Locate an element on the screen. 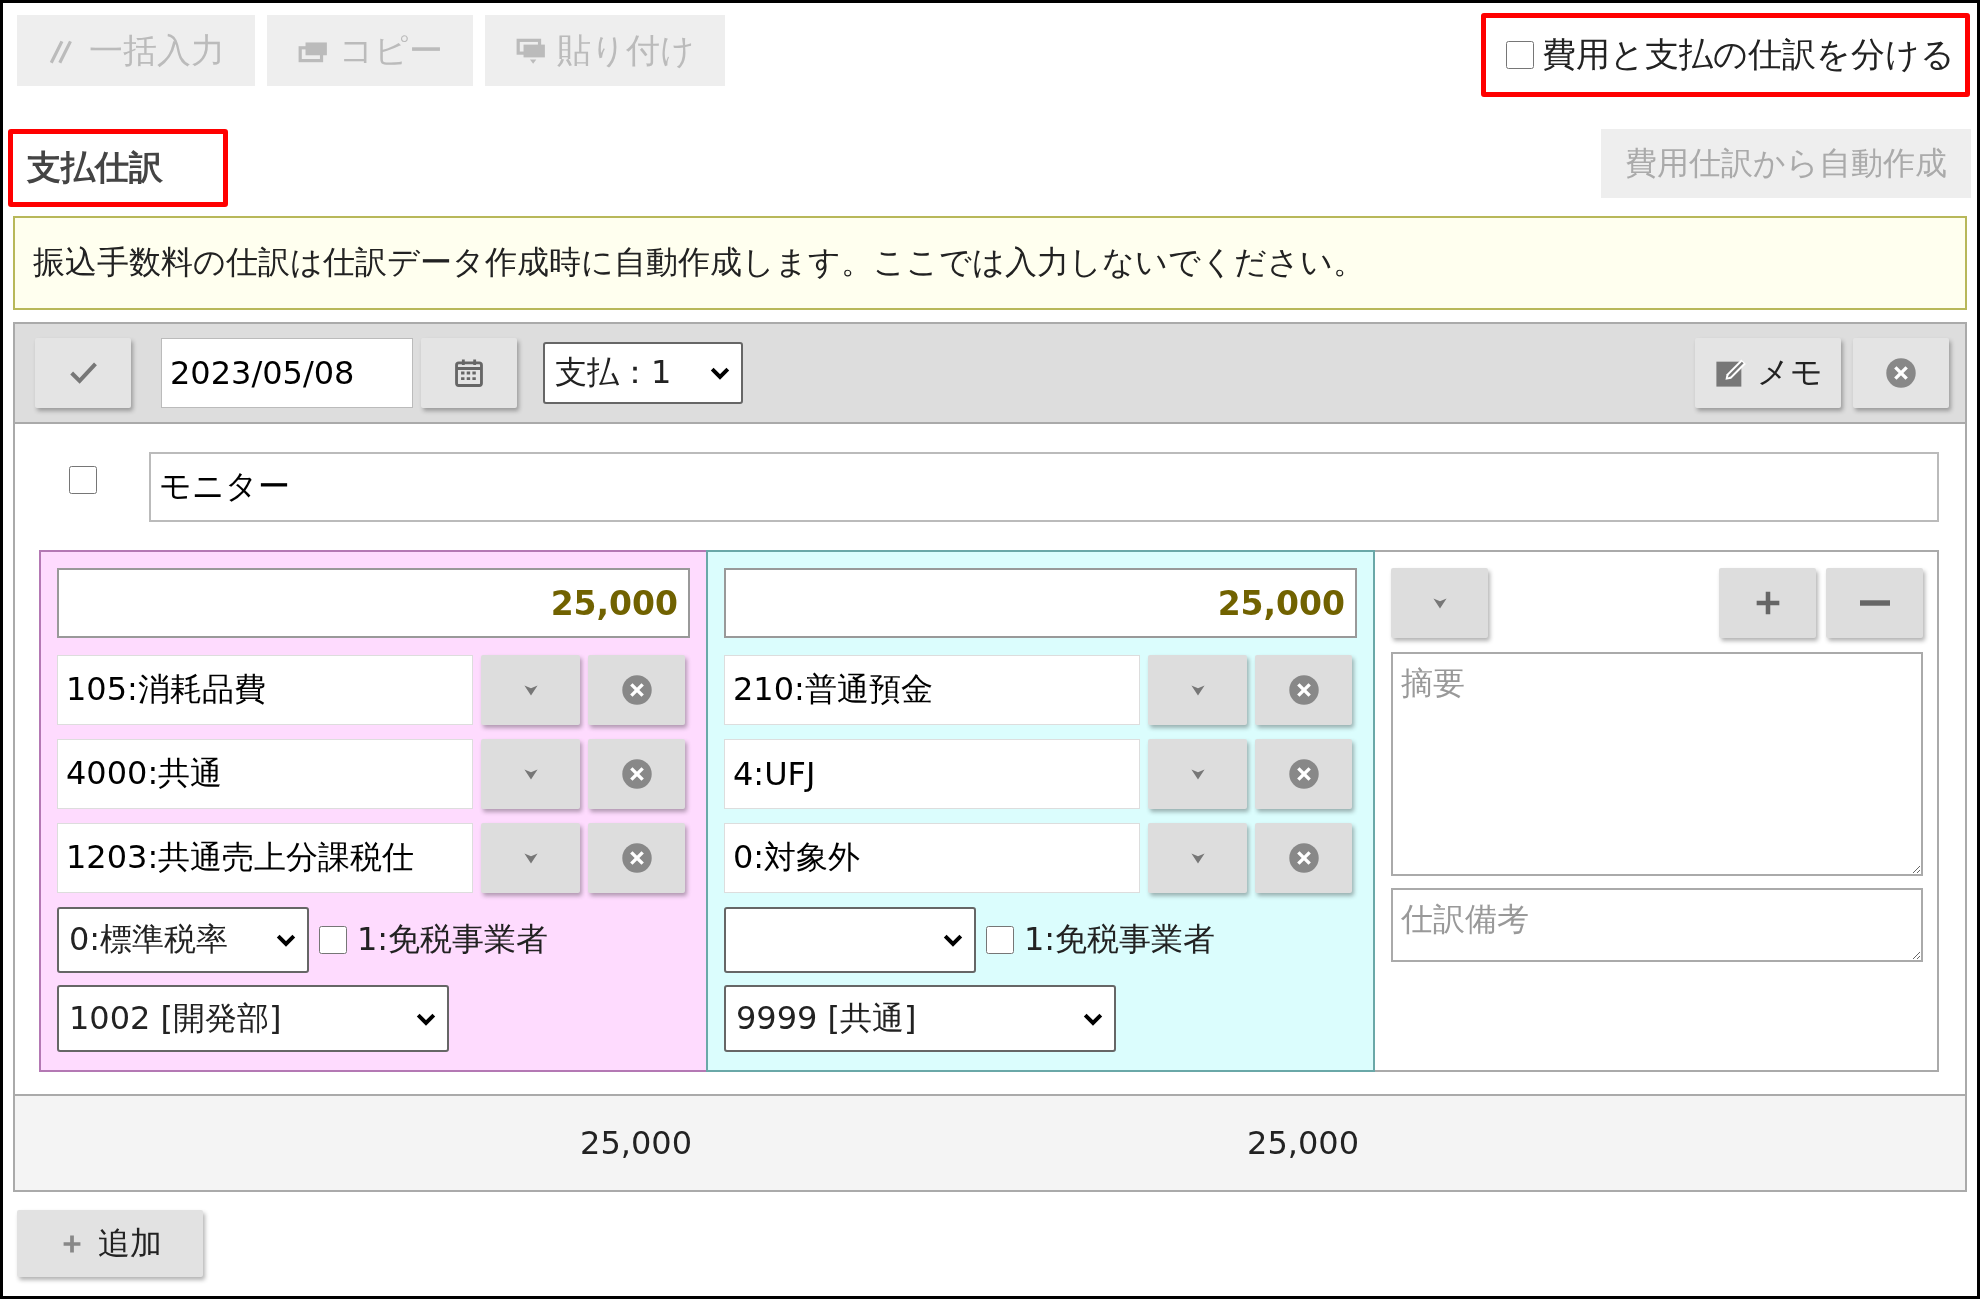 The width and height of the screenshot is (1980, 1299). add-line-button is located at coordinates (1767, 603).